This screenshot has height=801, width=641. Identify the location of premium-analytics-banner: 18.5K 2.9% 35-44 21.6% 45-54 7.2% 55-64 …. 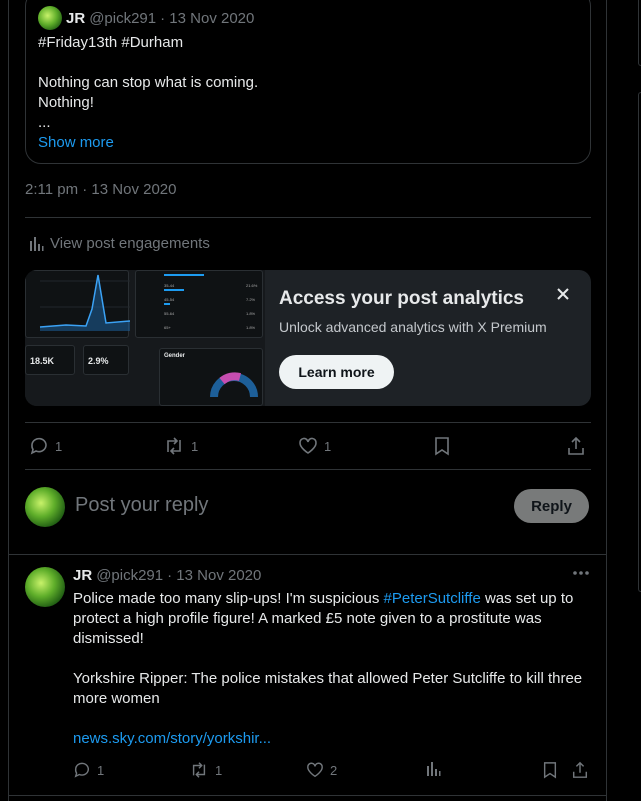
(308, 338).